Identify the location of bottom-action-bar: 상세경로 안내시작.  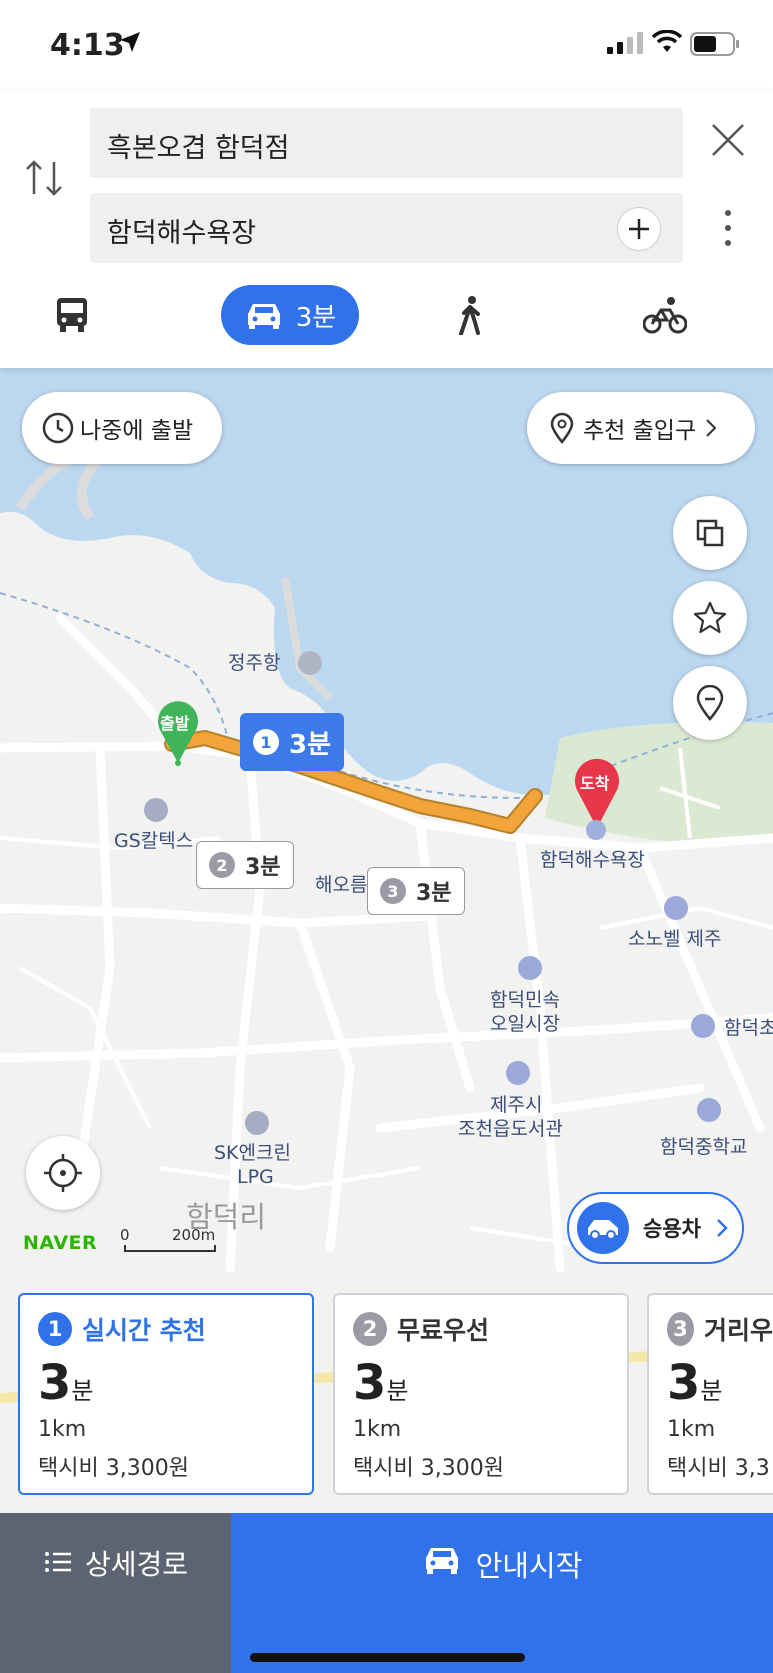
(386, 1593).